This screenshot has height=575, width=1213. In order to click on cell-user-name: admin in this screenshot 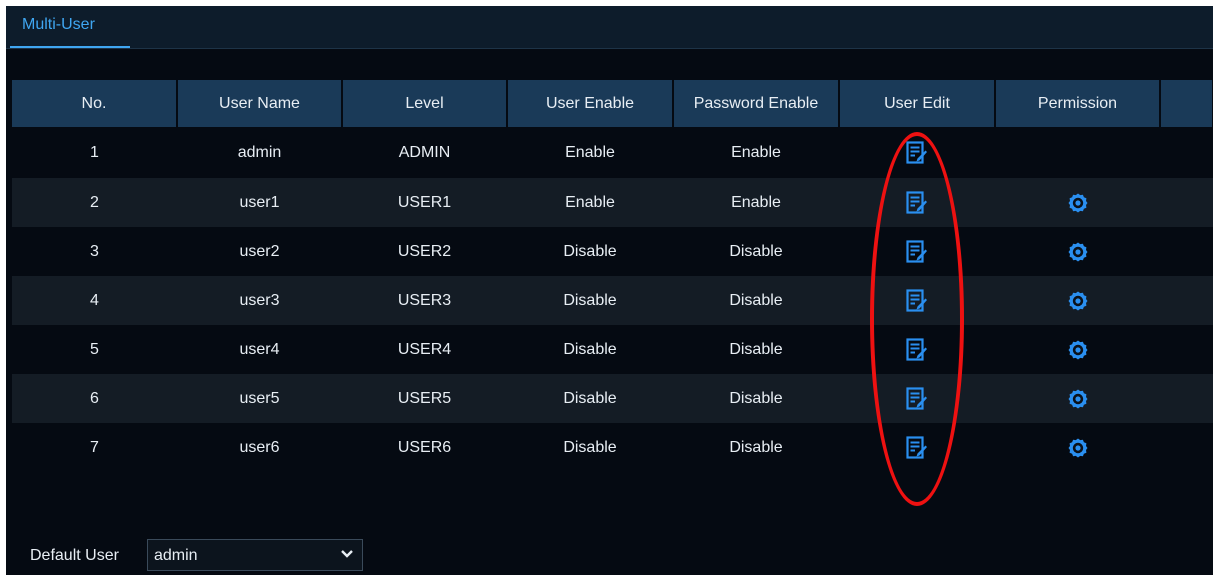, I will do `click(259, 152)`.